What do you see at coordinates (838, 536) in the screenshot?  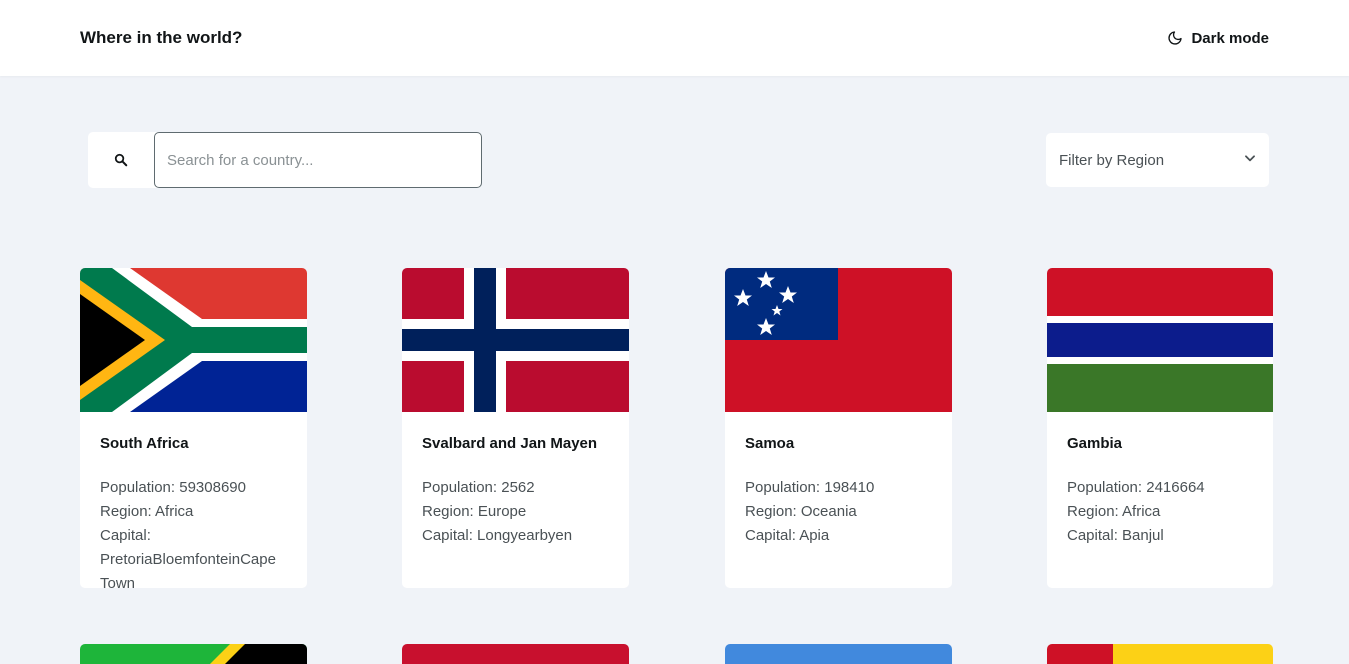 I see `capital-line: Capital: Apia` at bounding box center [838, 536].